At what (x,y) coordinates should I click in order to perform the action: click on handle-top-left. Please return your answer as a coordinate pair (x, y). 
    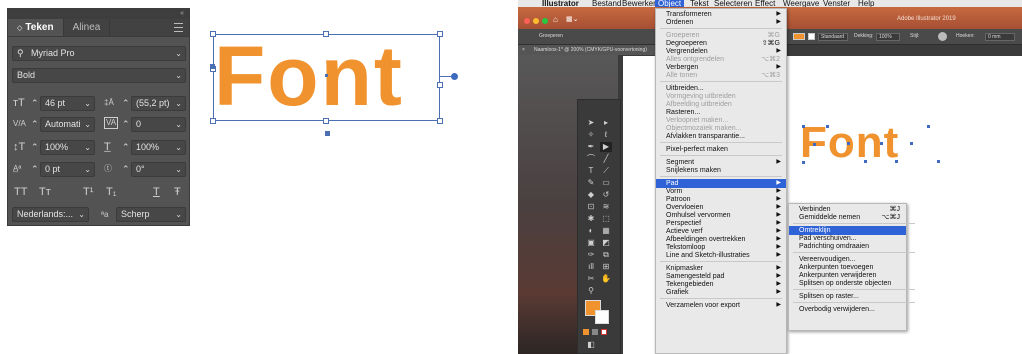
    Looking at the image, I should click on (213, 34).